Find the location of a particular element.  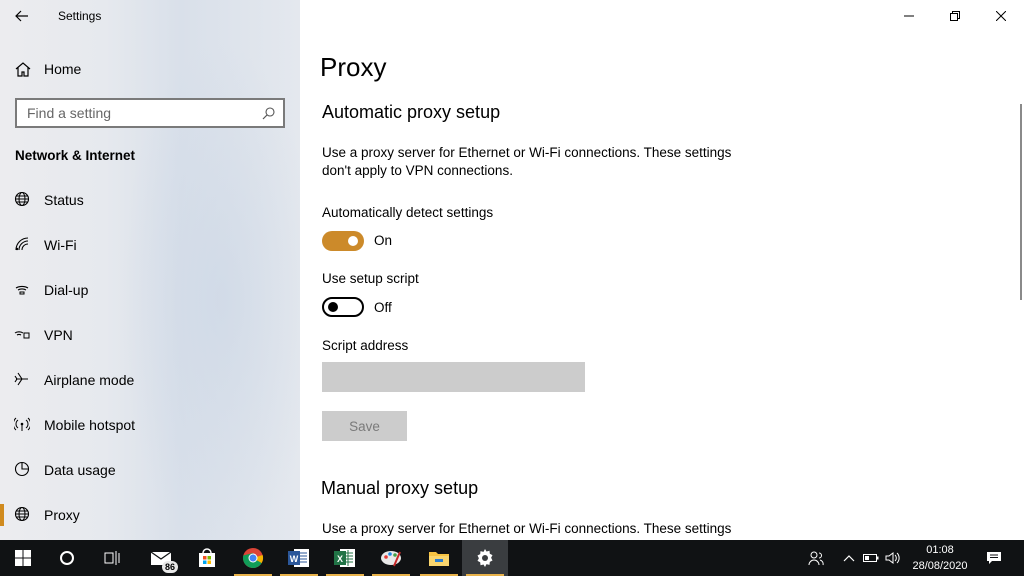

chevron-up-icon is located at coordinates (849, 558).